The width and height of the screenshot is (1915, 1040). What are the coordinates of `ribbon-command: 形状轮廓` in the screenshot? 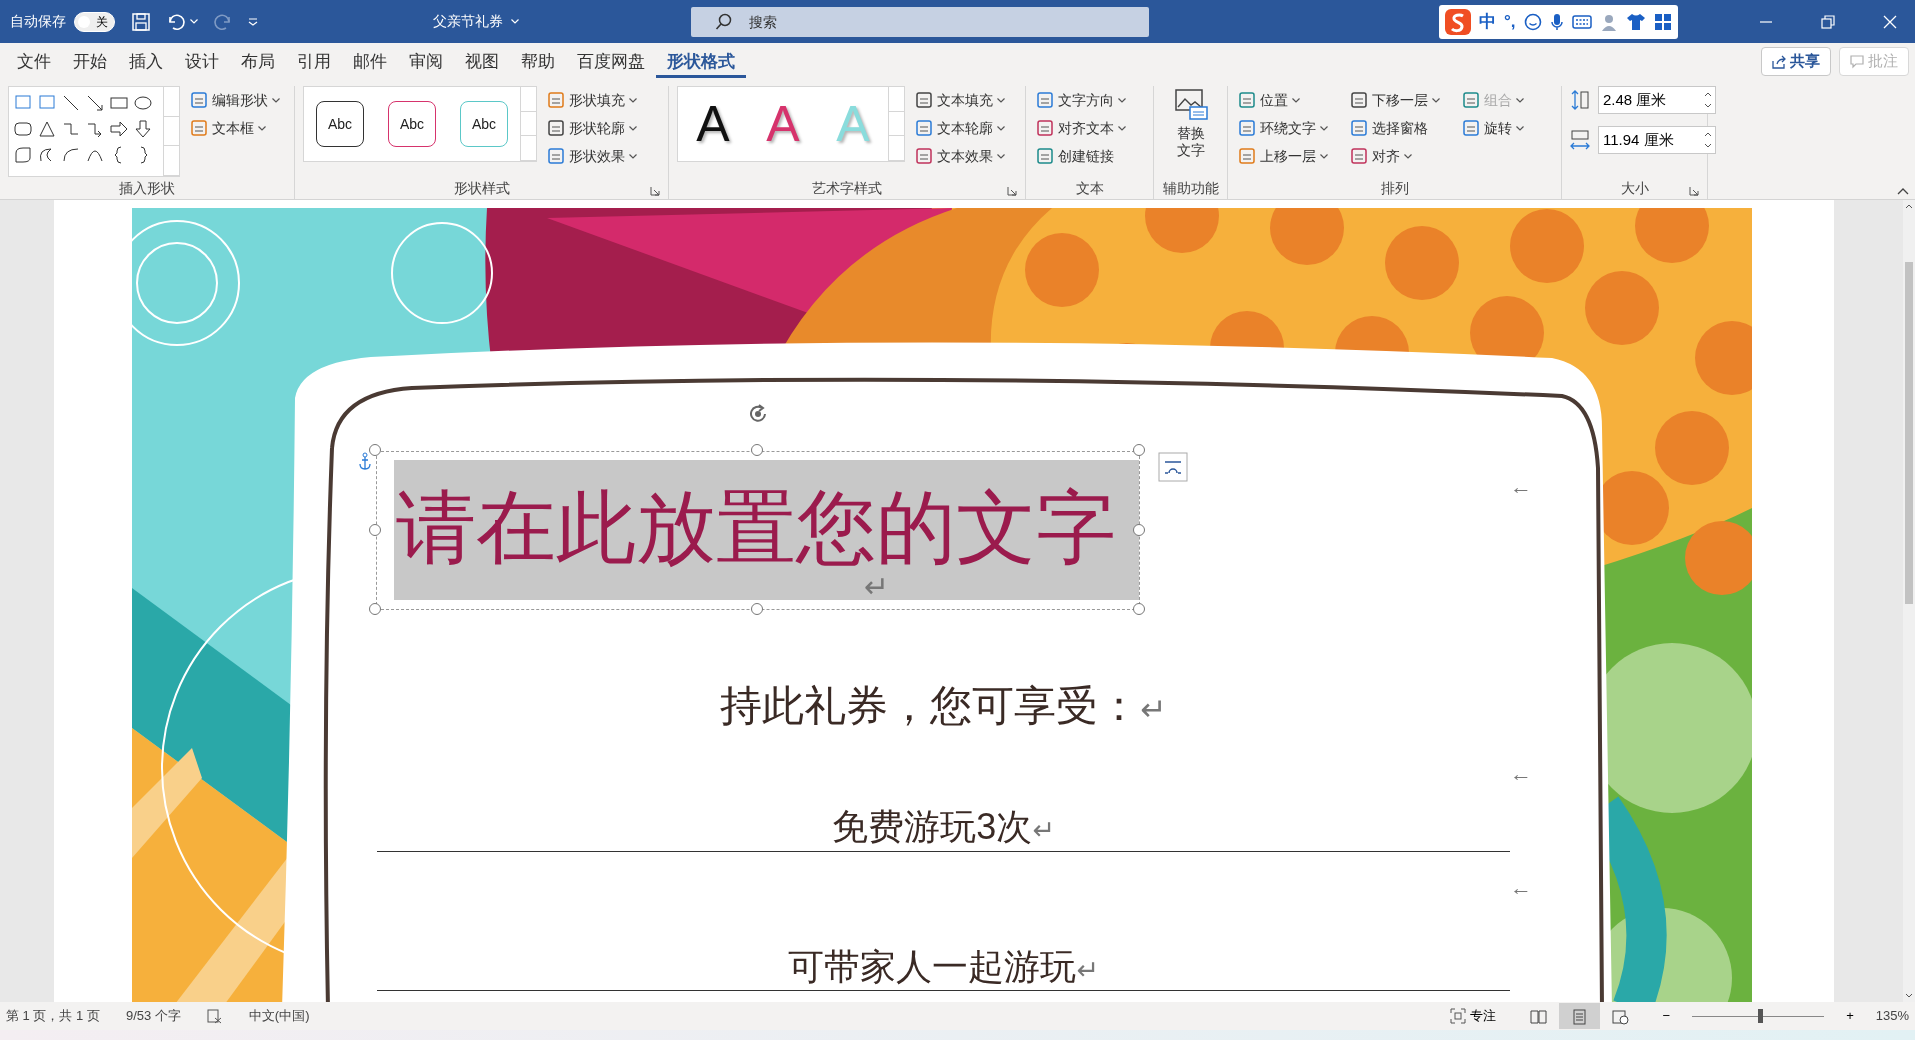 It's located at (592, 128).